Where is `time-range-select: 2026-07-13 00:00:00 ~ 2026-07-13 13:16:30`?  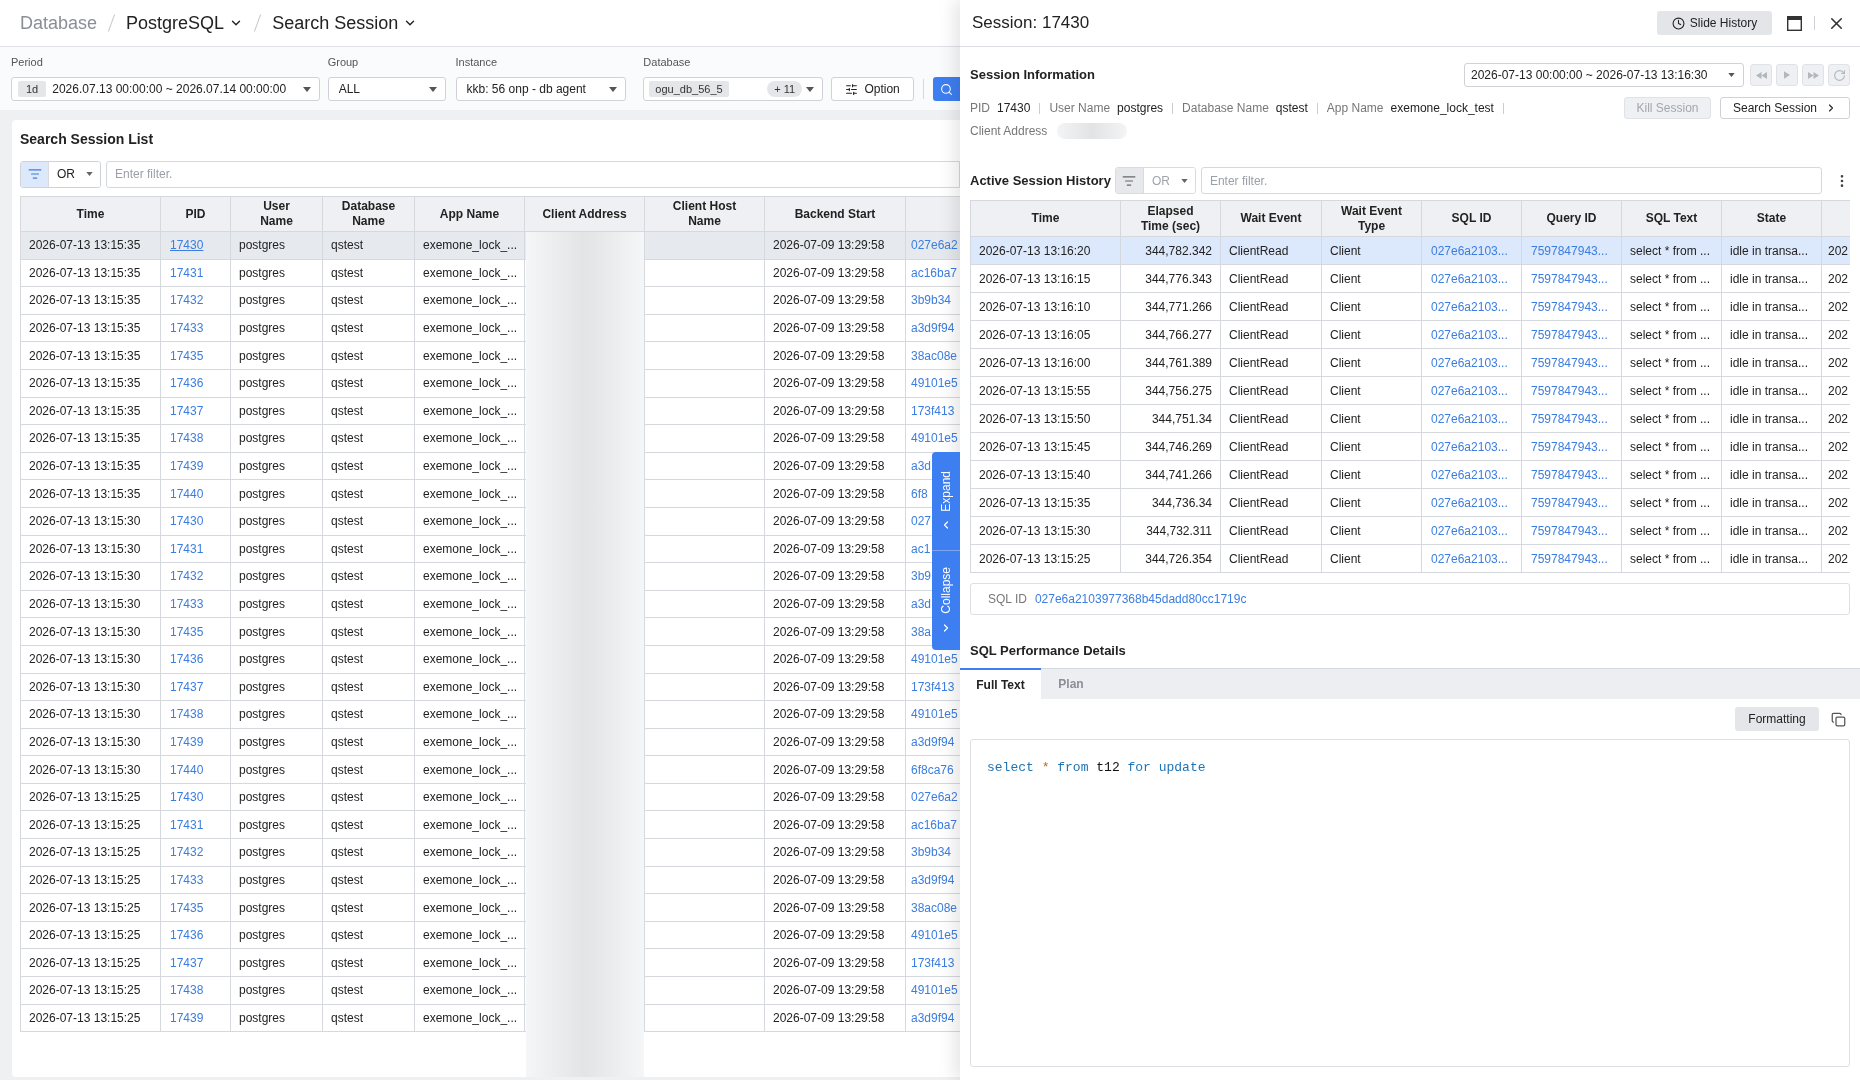
time-range-select: 2026-07-13 00:00:00 ~ 2026-07-13 13:16:30 is located at coordinates (1604, 75).